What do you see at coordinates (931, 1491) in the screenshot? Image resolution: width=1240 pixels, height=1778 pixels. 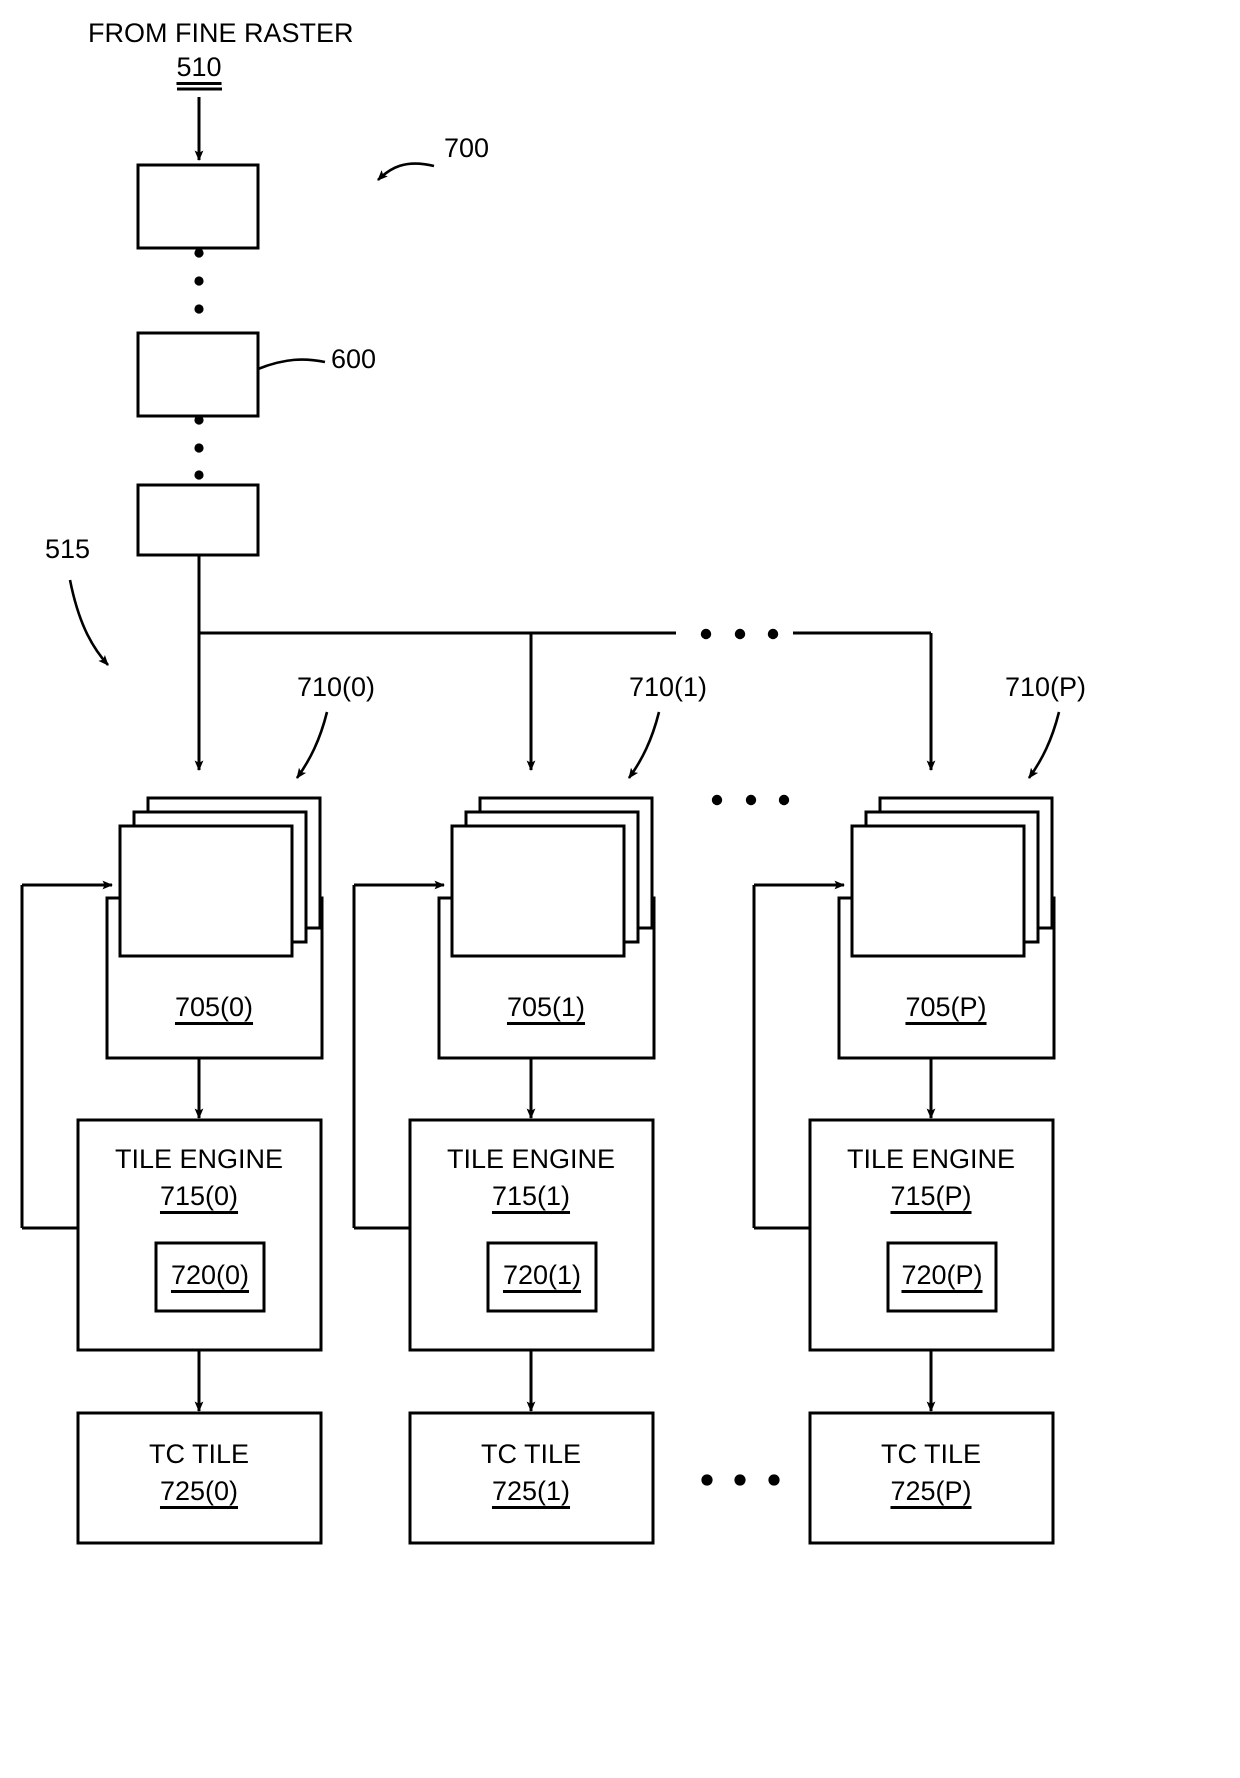 I see `tc-tile-ref-colP: 725(P)` at bounding box center [931, 1491].